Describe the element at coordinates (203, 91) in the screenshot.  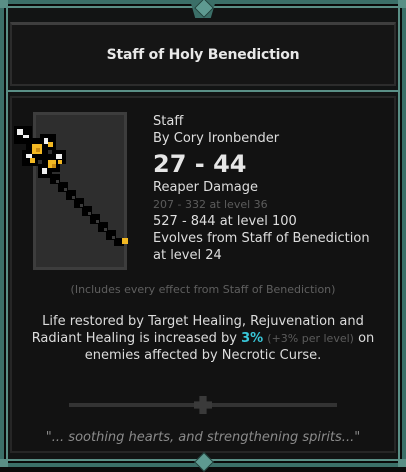
I see `divider` at that location.